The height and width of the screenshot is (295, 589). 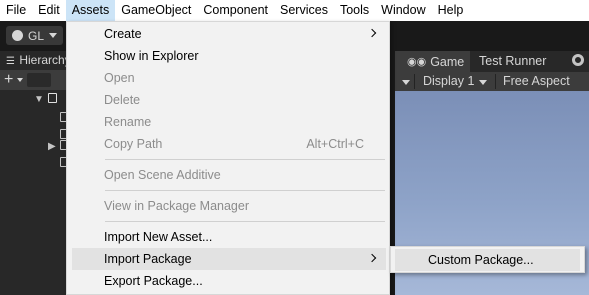 What do you see at coordinates (536, 81) in the screenshot?
I see `aspect-dropdown: Free Aspect` at bounding box center [536, 81].